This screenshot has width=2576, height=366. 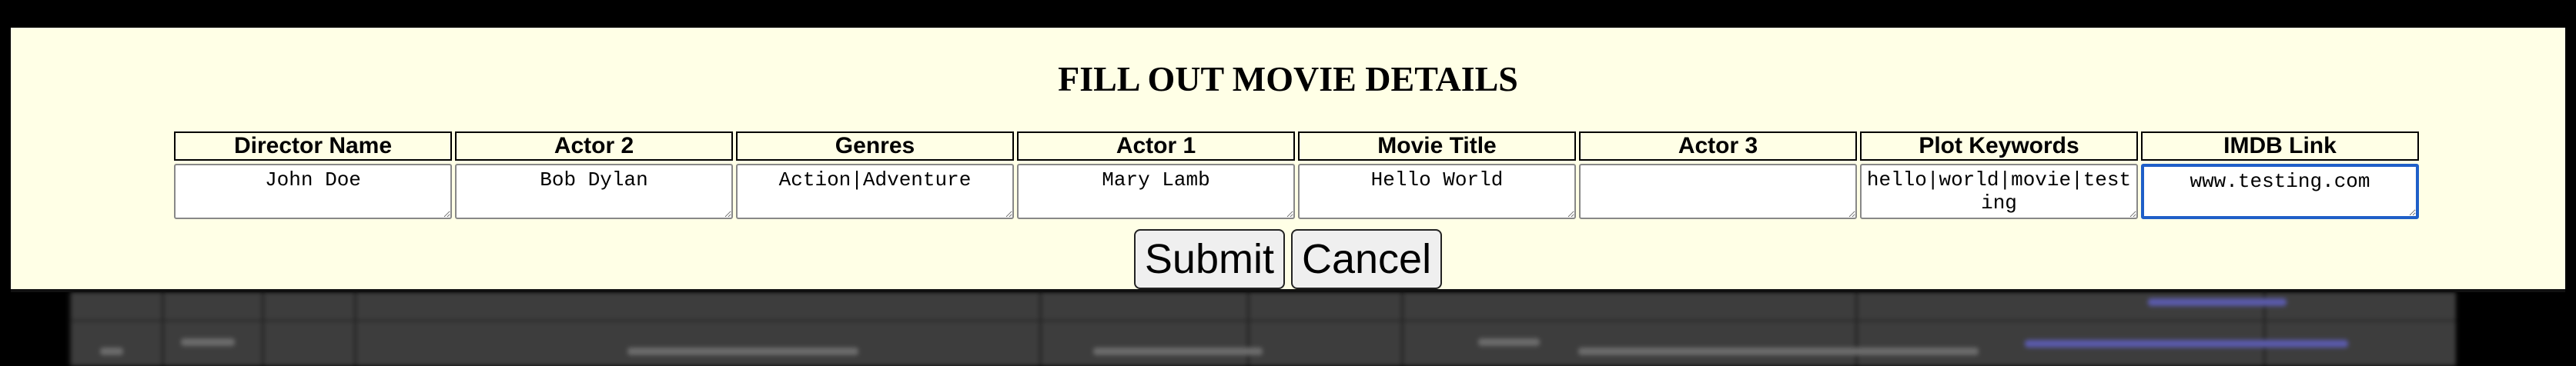 What do you see at coordinates (1437, 191) in the screenshot?
I see `movie-title-field: Hello World` at bounding box center [1437, 191].